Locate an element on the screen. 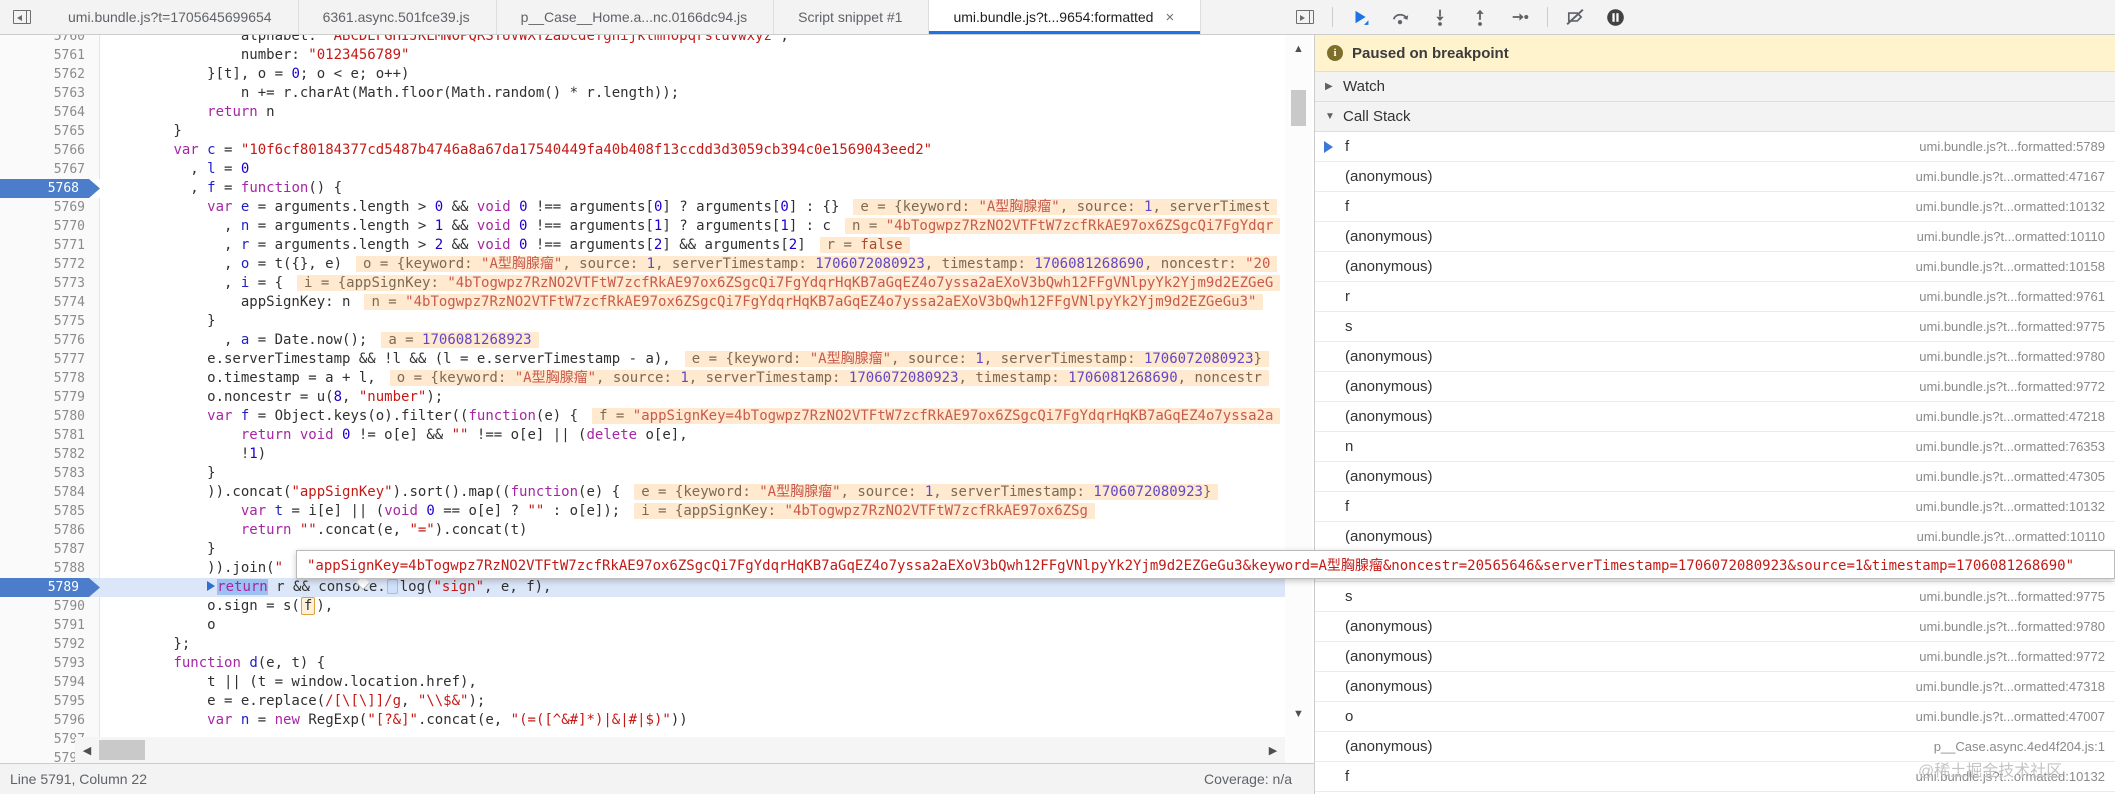 The height and width of the screenshot is (794, 2115). line-number: 5770 is located at coordinates (50, 226).